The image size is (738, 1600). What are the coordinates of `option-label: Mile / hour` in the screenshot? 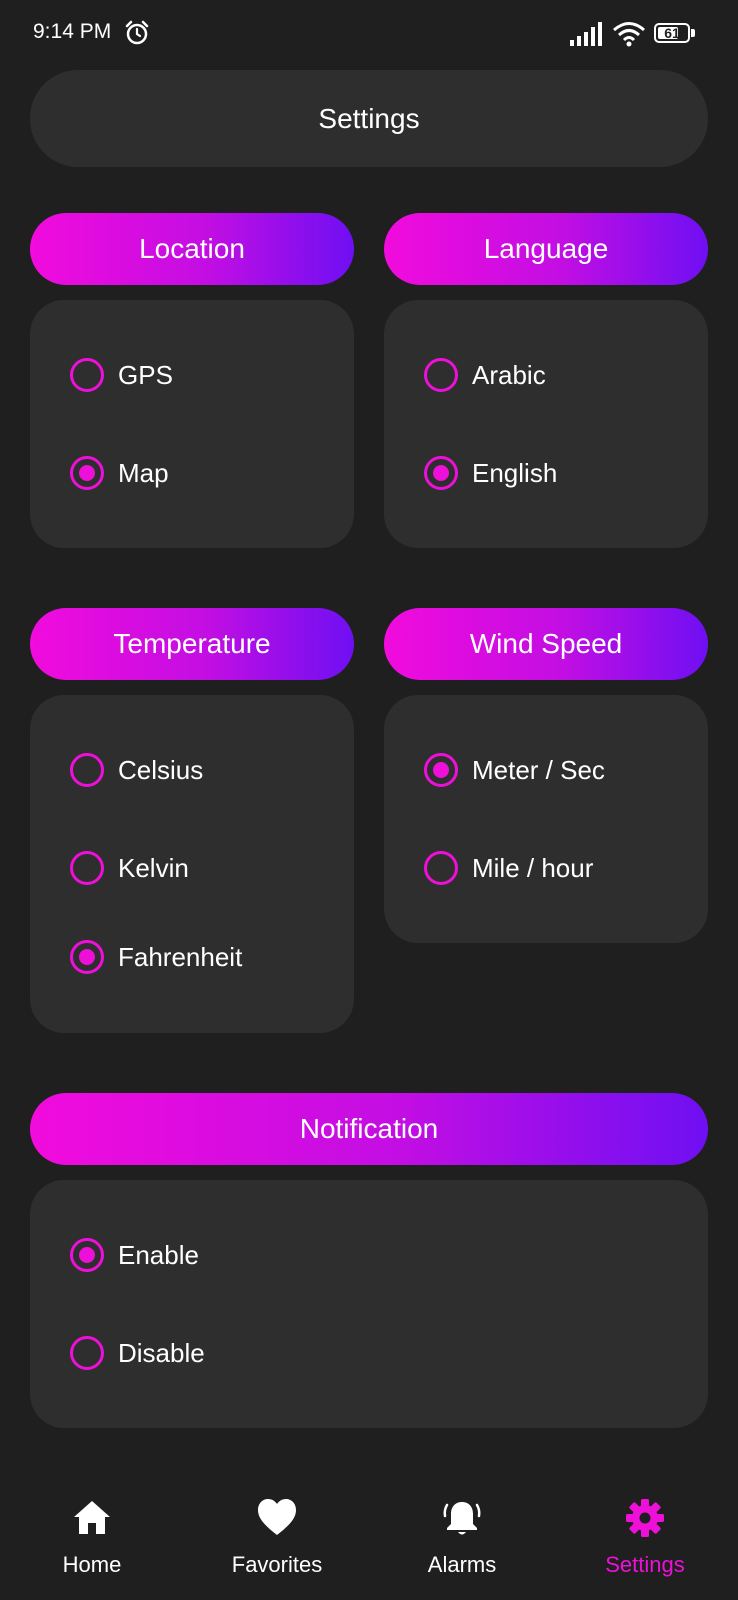 It's located at (533, 867).